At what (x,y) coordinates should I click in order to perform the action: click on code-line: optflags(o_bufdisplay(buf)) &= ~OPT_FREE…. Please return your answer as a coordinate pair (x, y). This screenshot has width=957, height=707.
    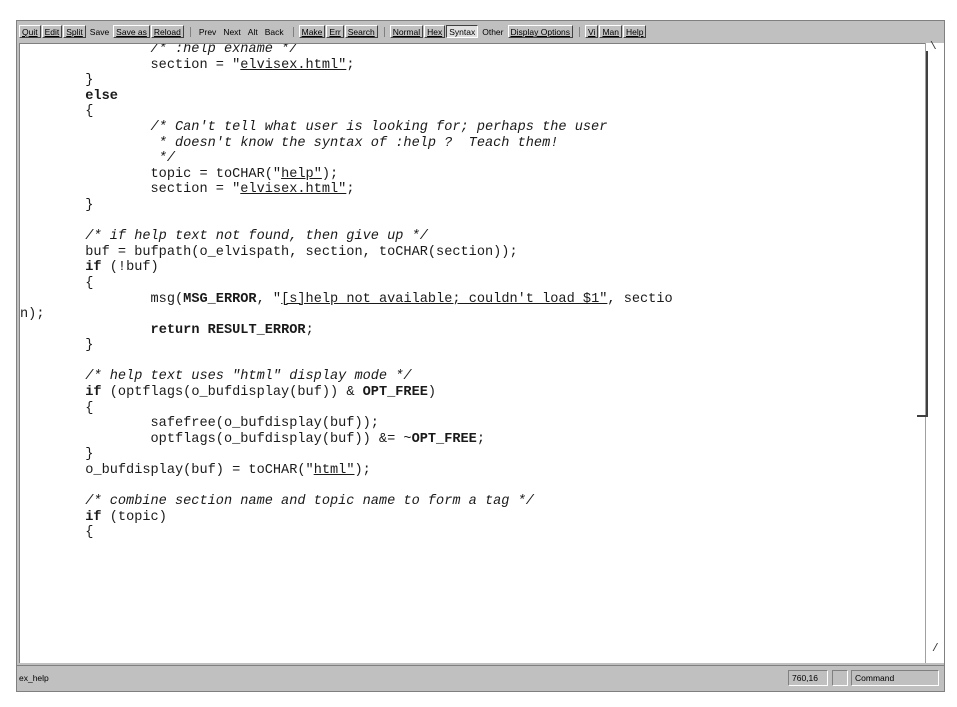
    Looking at the image, I should click on (253, 439).